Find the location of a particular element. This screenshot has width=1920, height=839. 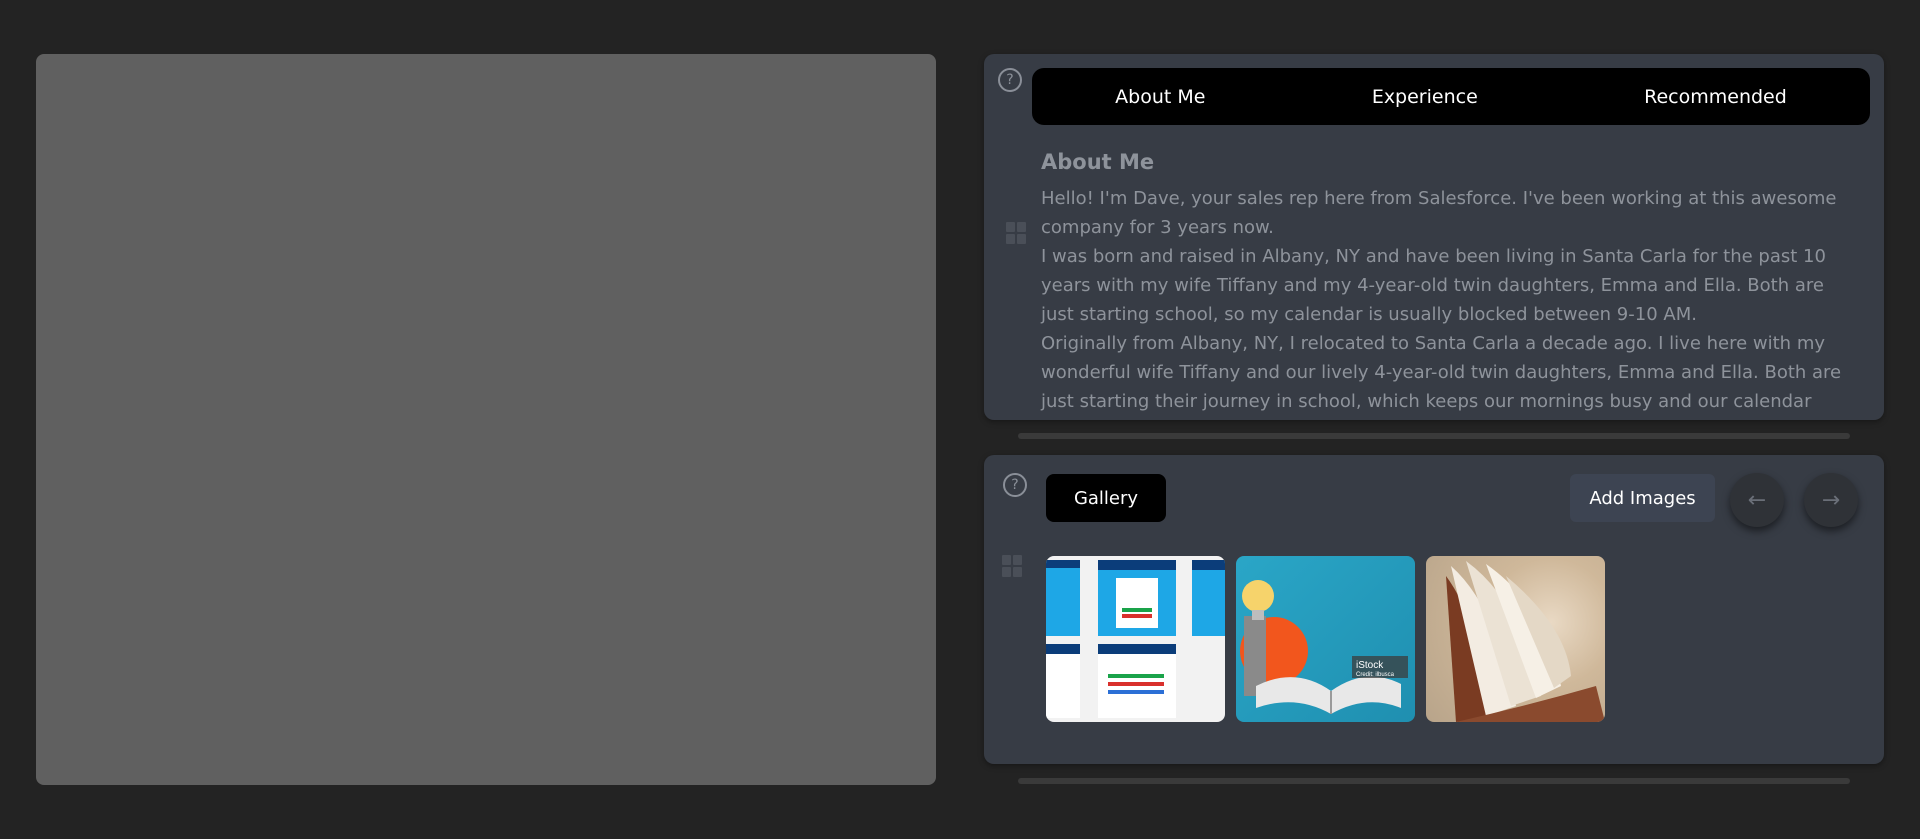

next-arrow-icon: → is located at coordinates (1831, 500).